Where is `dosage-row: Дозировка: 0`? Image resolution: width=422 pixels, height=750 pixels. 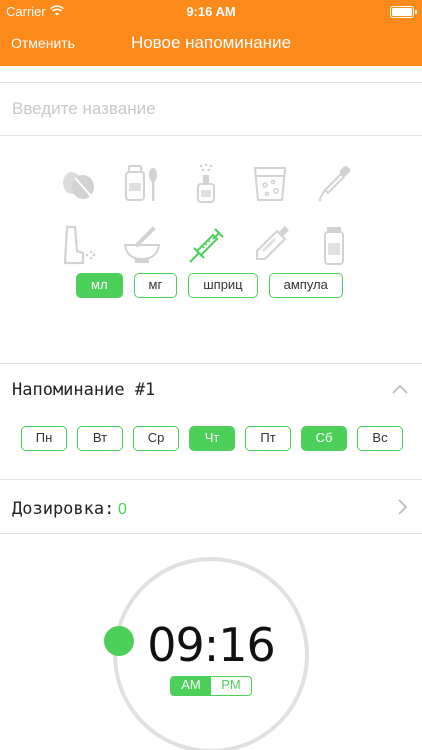 dosage-row: Дозировка: 0 is located at coordinates (211, 507).